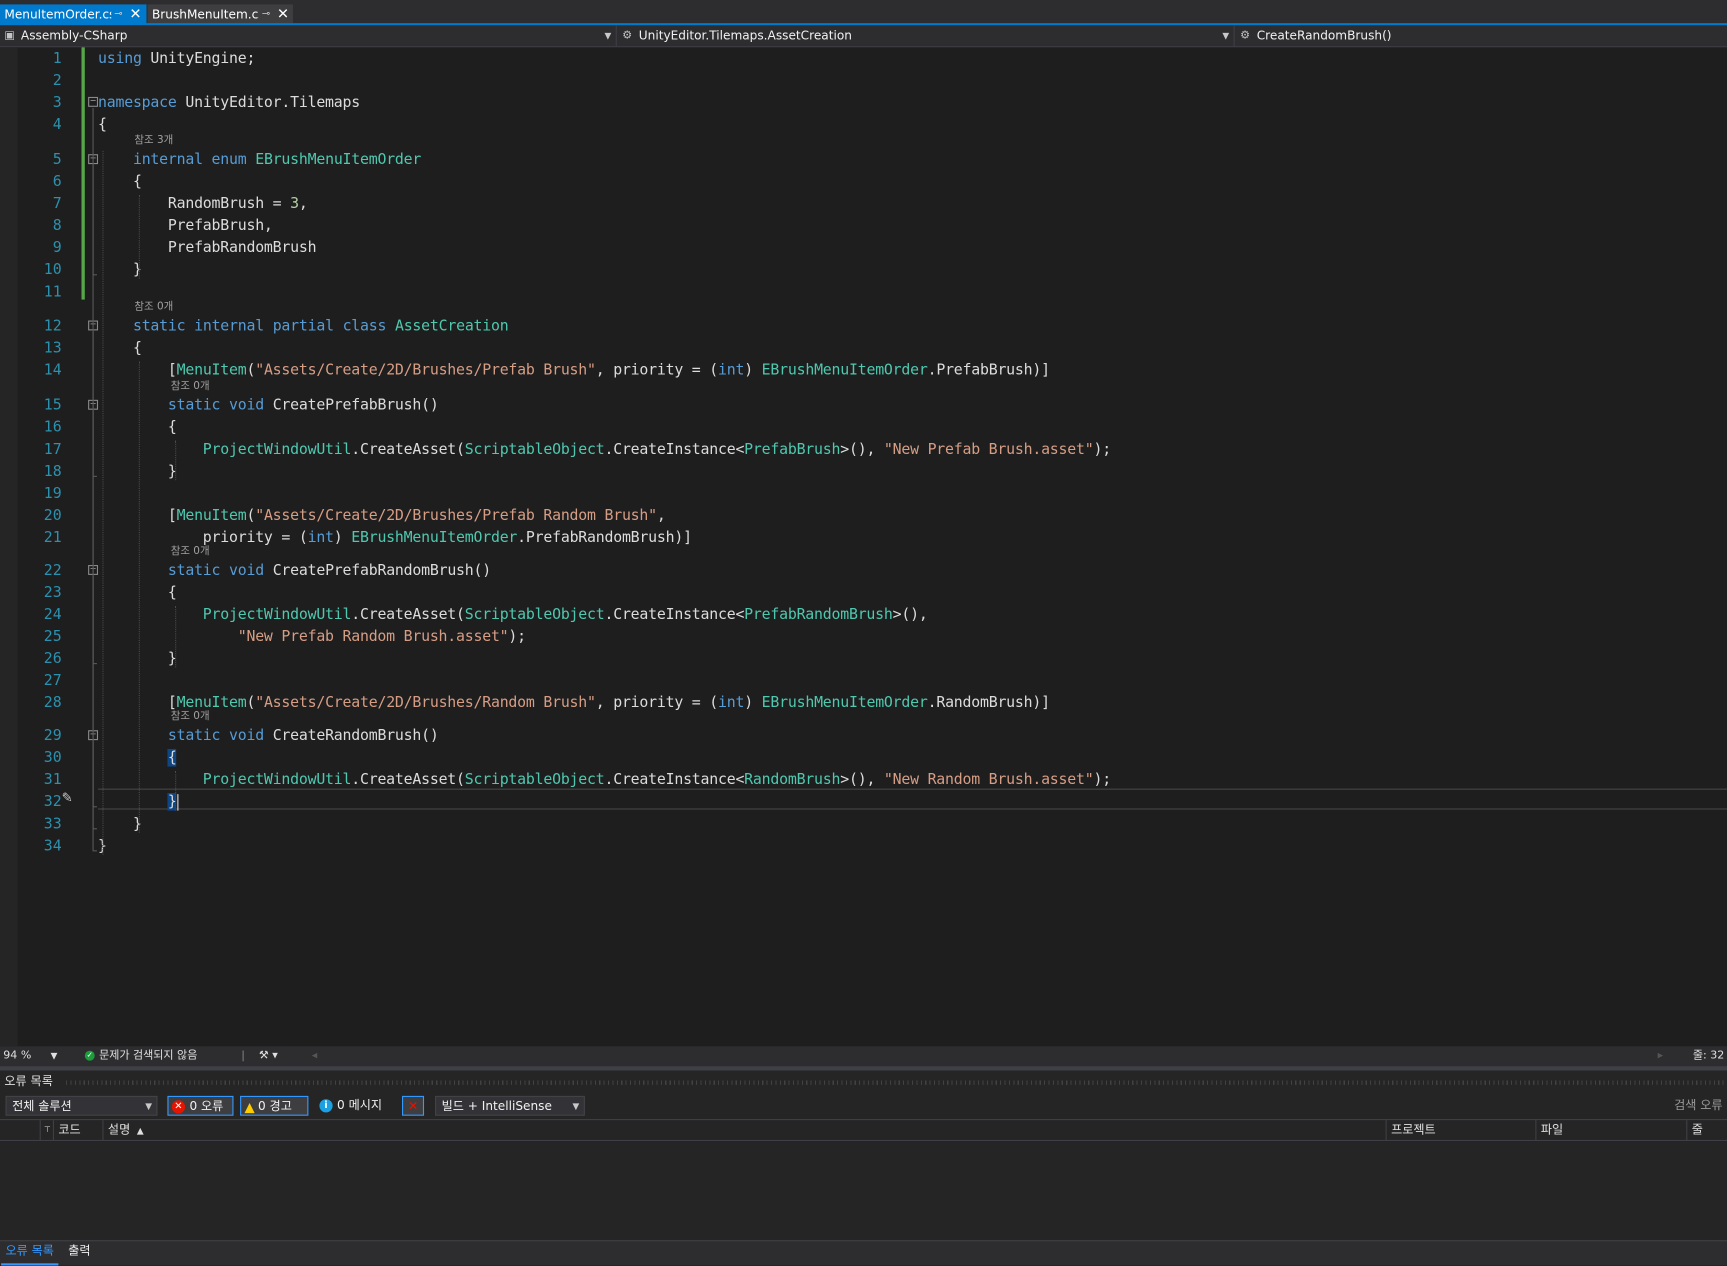  I want to click on column-code: 코드, so click(77, 1130).